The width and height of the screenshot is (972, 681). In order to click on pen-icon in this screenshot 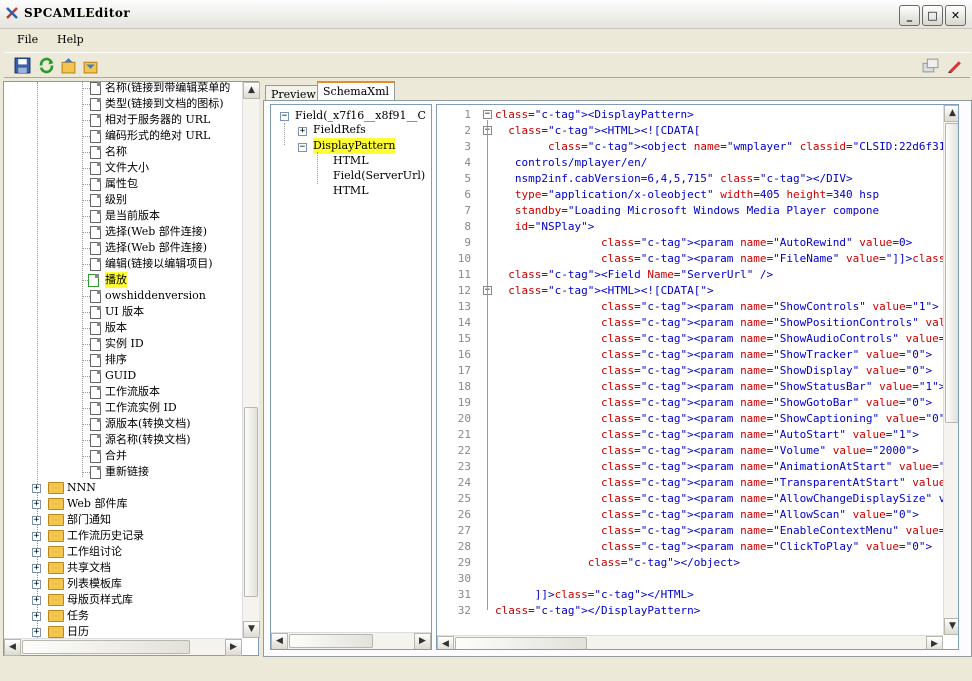, I will do `click(954, 65)`.